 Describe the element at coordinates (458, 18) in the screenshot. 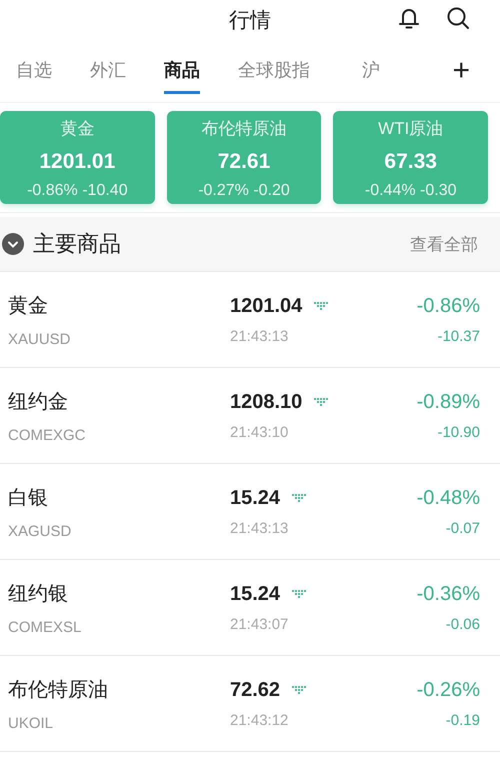

I see `search-icon` at that location.